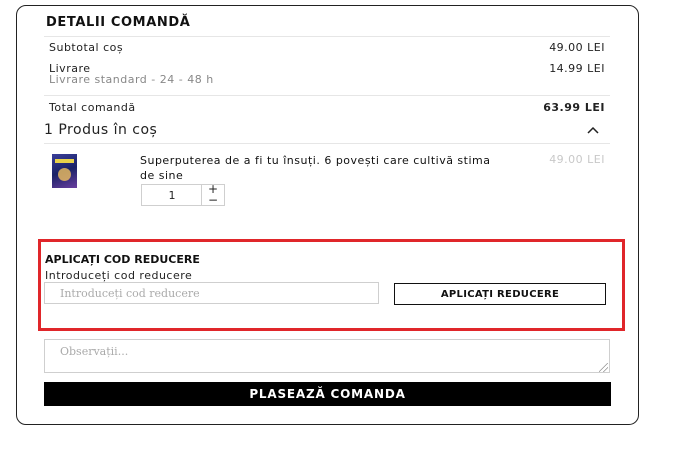 The width and height of the screenshot is (700, 450). I want to click on place-order-button: PLASEAZĂ COMANDA, so click(327, 394).